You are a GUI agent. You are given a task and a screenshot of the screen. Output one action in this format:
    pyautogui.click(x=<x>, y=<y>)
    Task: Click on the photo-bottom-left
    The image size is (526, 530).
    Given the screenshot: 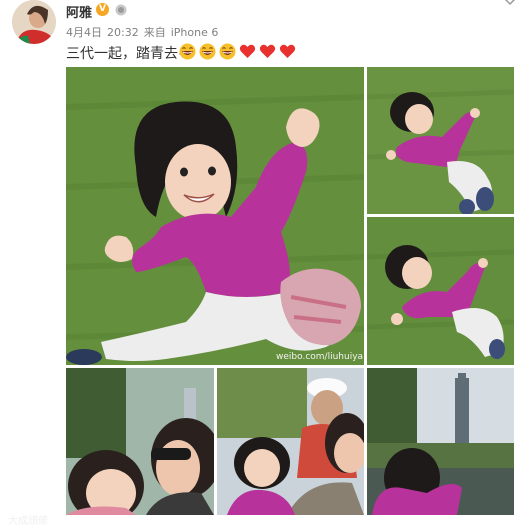 What is the action you would take?
    pyautogui.click(x=140, y=441)
    